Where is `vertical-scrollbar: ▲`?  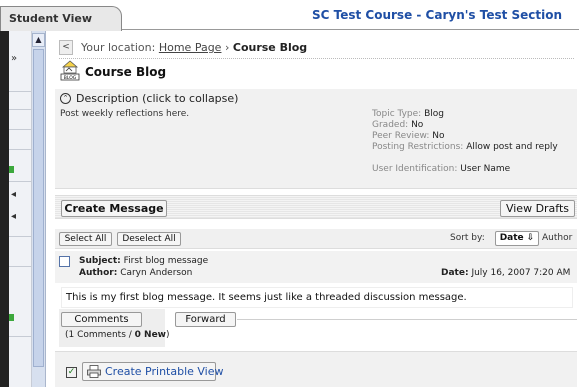
vertical-scrollbar: ▲ is located at coordinates (39, 209).